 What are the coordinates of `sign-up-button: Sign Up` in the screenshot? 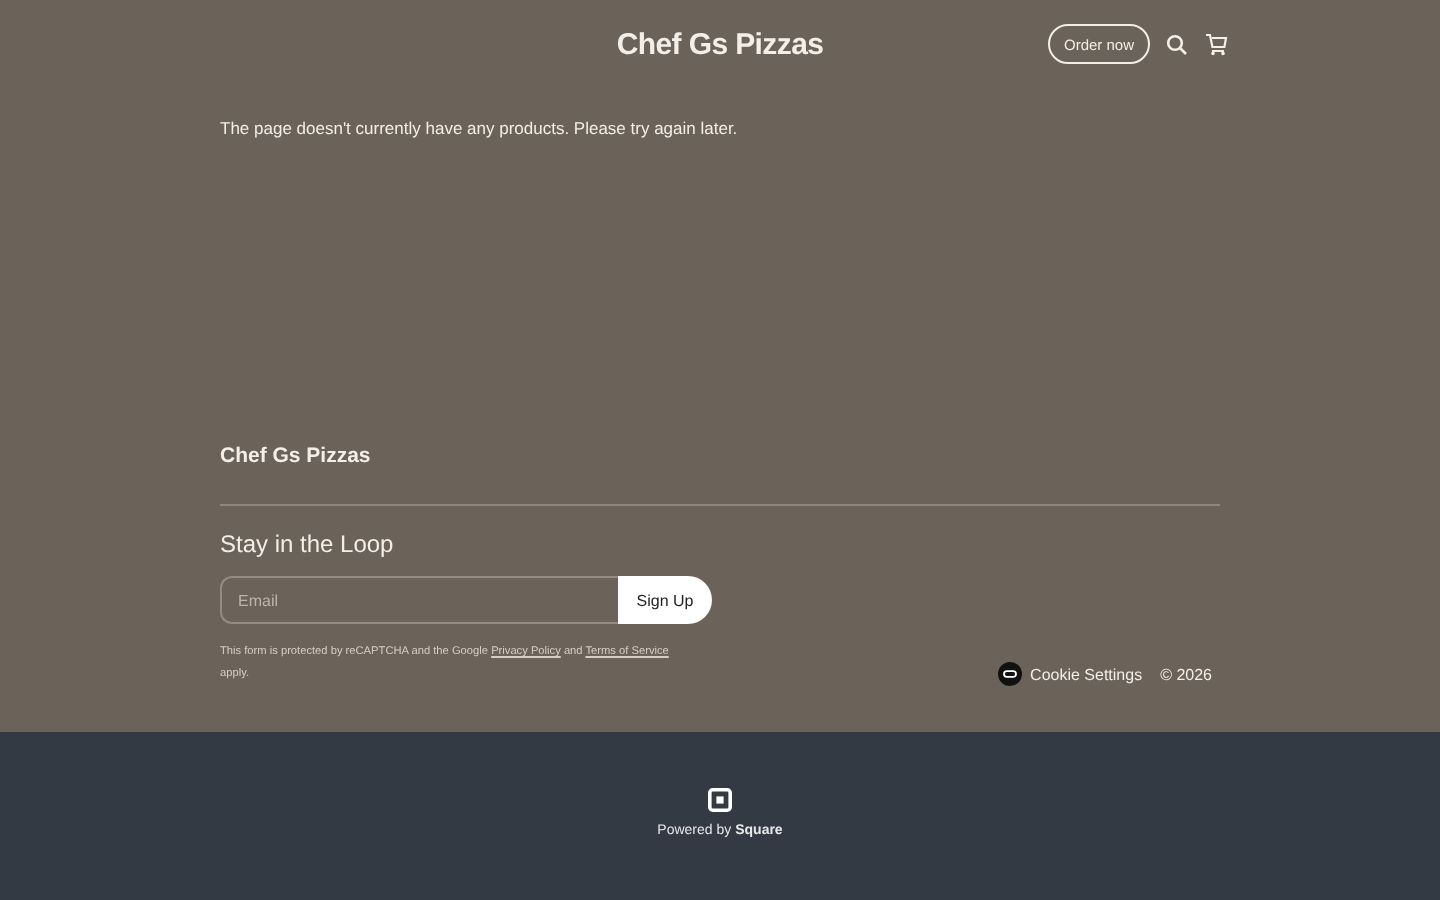 It's located at (665, 600).